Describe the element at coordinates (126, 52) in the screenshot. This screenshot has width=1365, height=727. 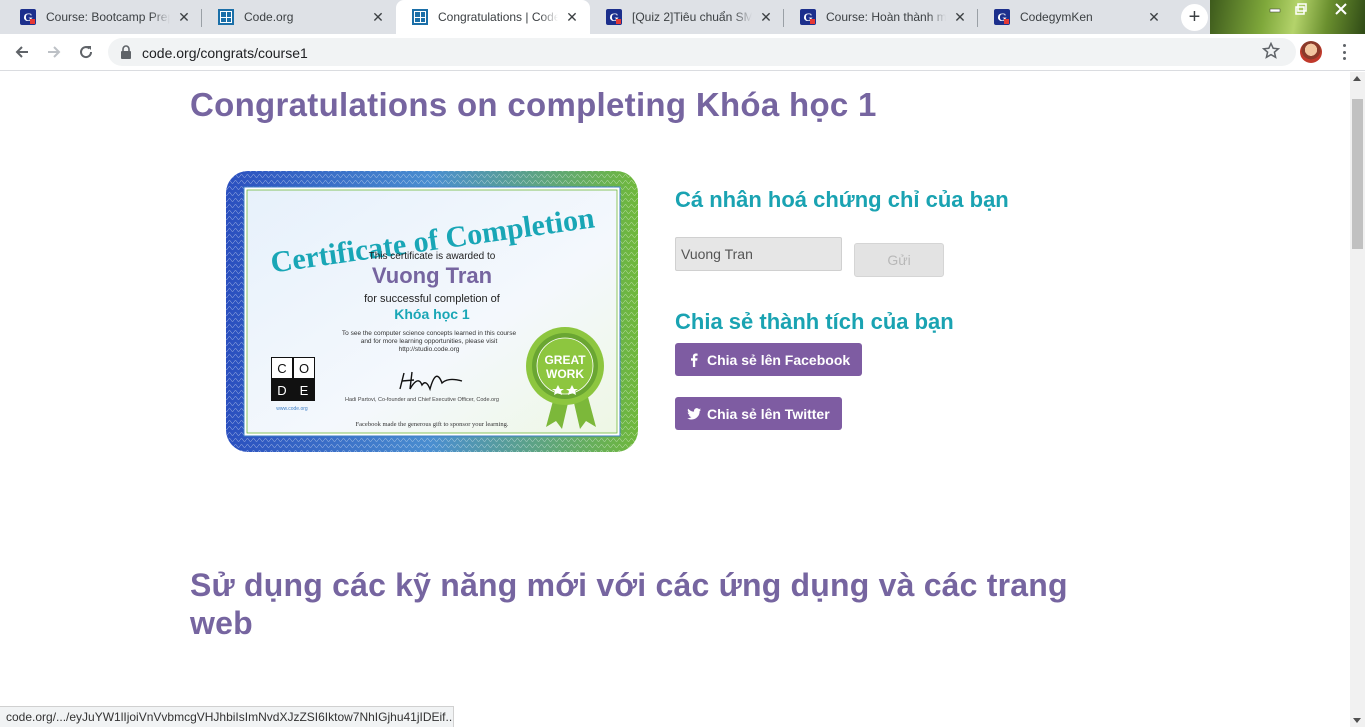
I see `lock-icon` at that location.